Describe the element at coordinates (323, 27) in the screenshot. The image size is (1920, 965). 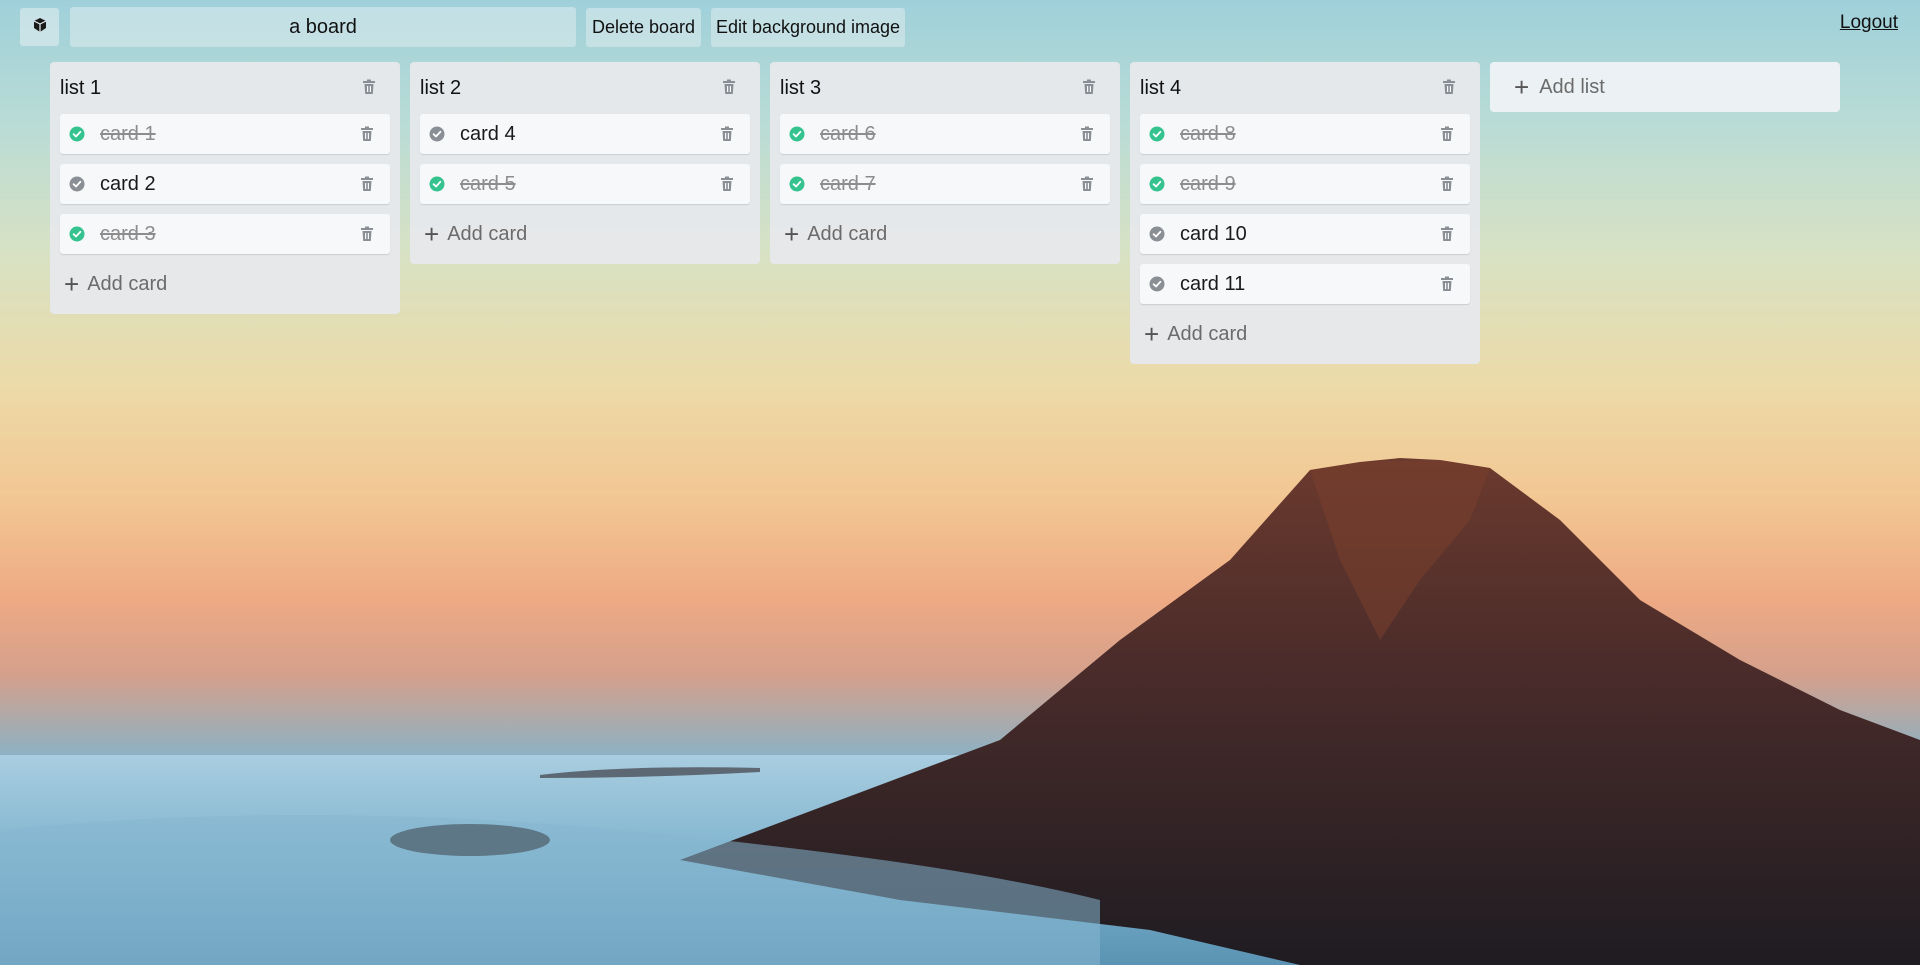
I see `board-title-input: a board` at that location.